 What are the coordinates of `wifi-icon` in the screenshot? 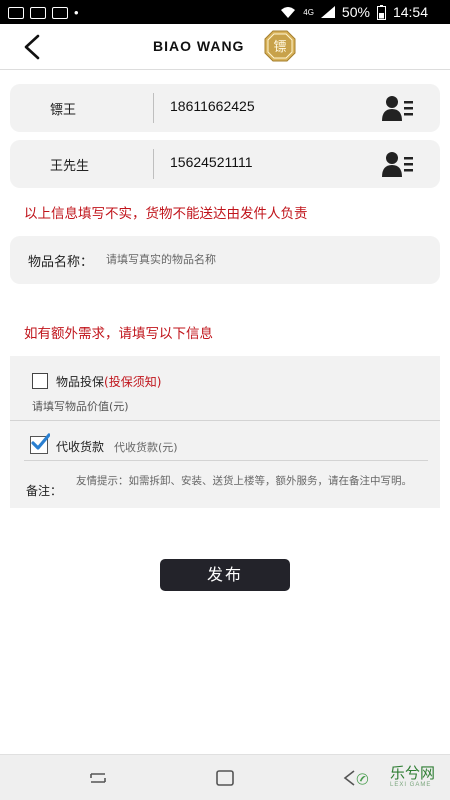 It's located at (288, 12).